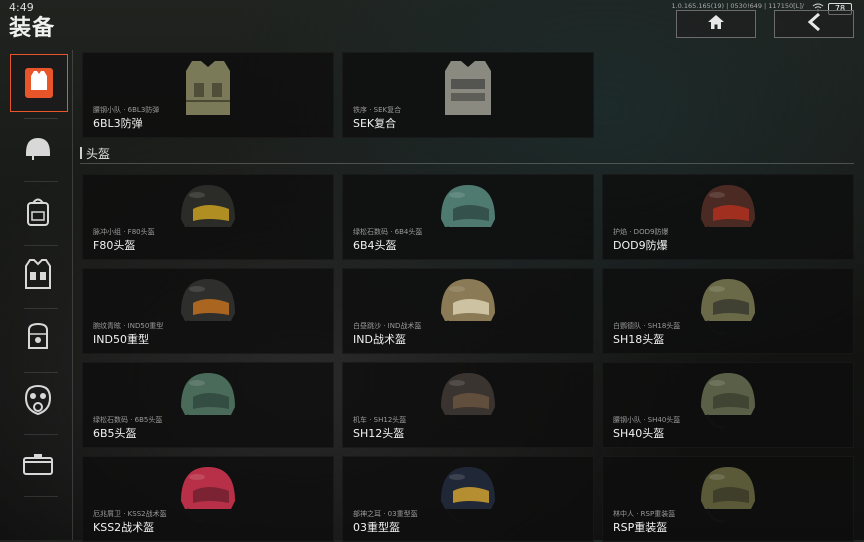 This screenshot has width=864, height=542. What do you see at coordinates (375, 123) in the screenshot?
I see `item-name: SEK复合` at bounding box center [375, 123].